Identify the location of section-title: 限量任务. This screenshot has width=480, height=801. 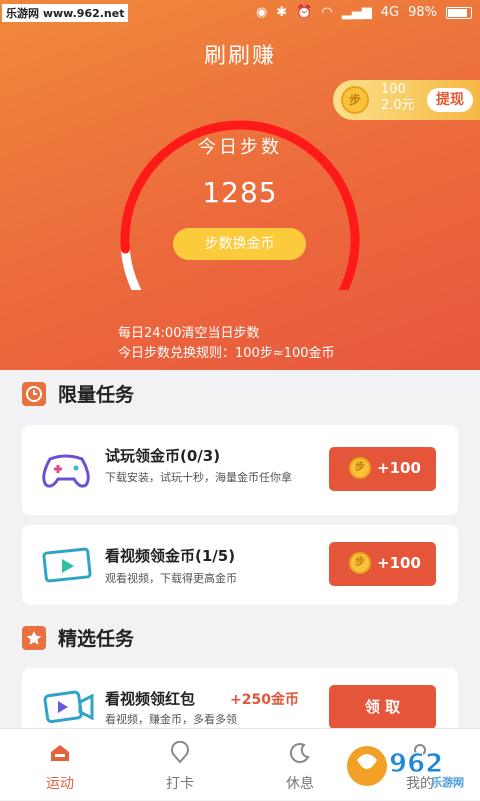
(96, 395).